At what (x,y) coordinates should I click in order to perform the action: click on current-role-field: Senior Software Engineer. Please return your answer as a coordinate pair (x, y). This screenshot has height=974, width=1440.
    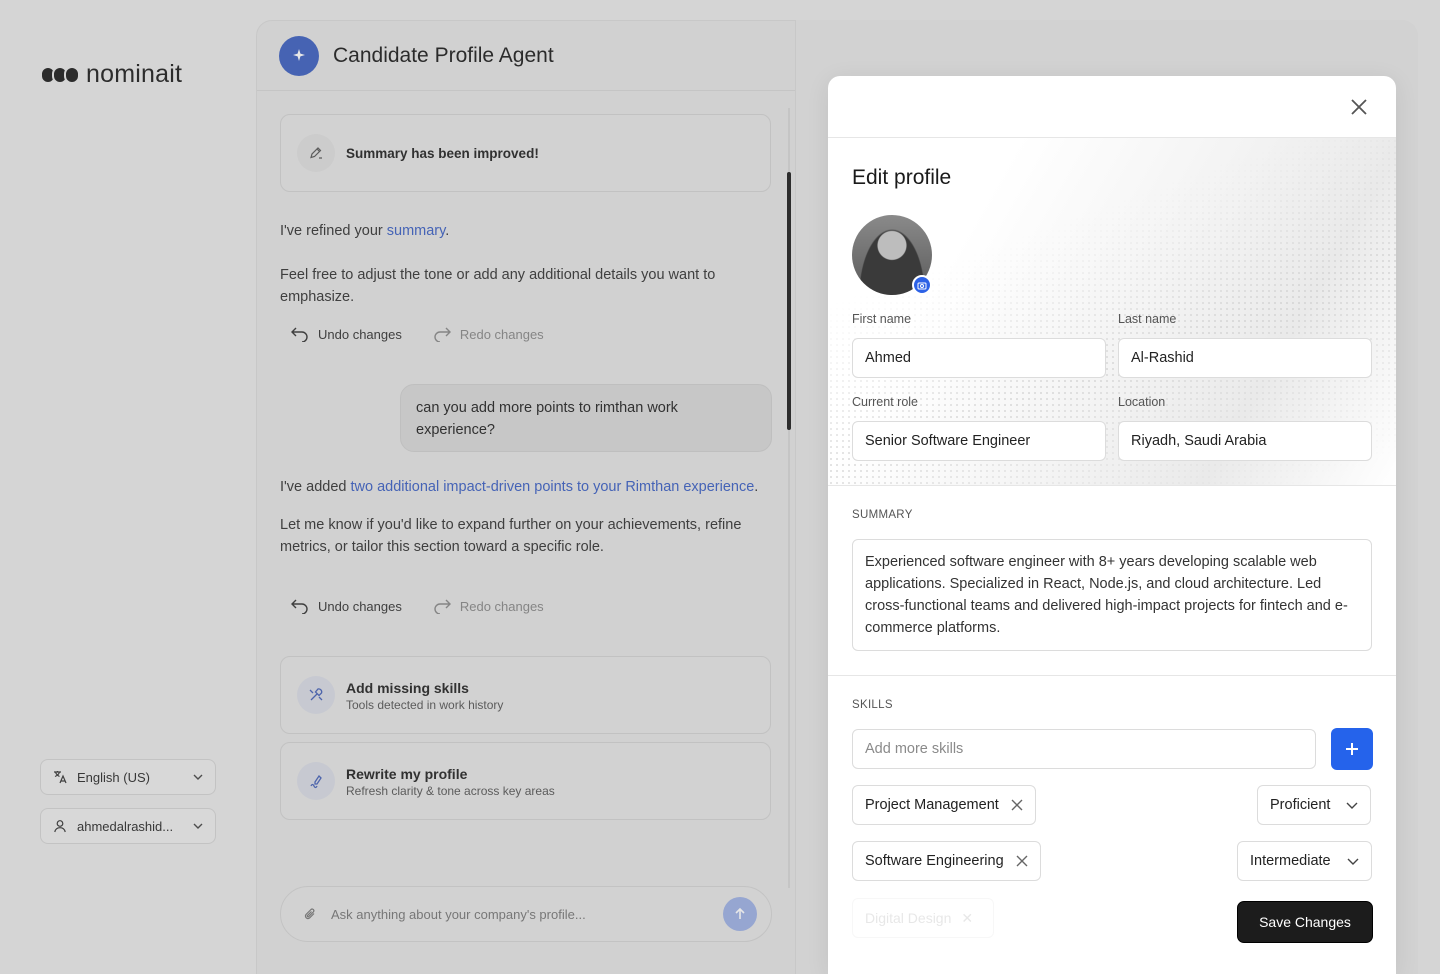
    Looking at the image, I should click on (979, 441).